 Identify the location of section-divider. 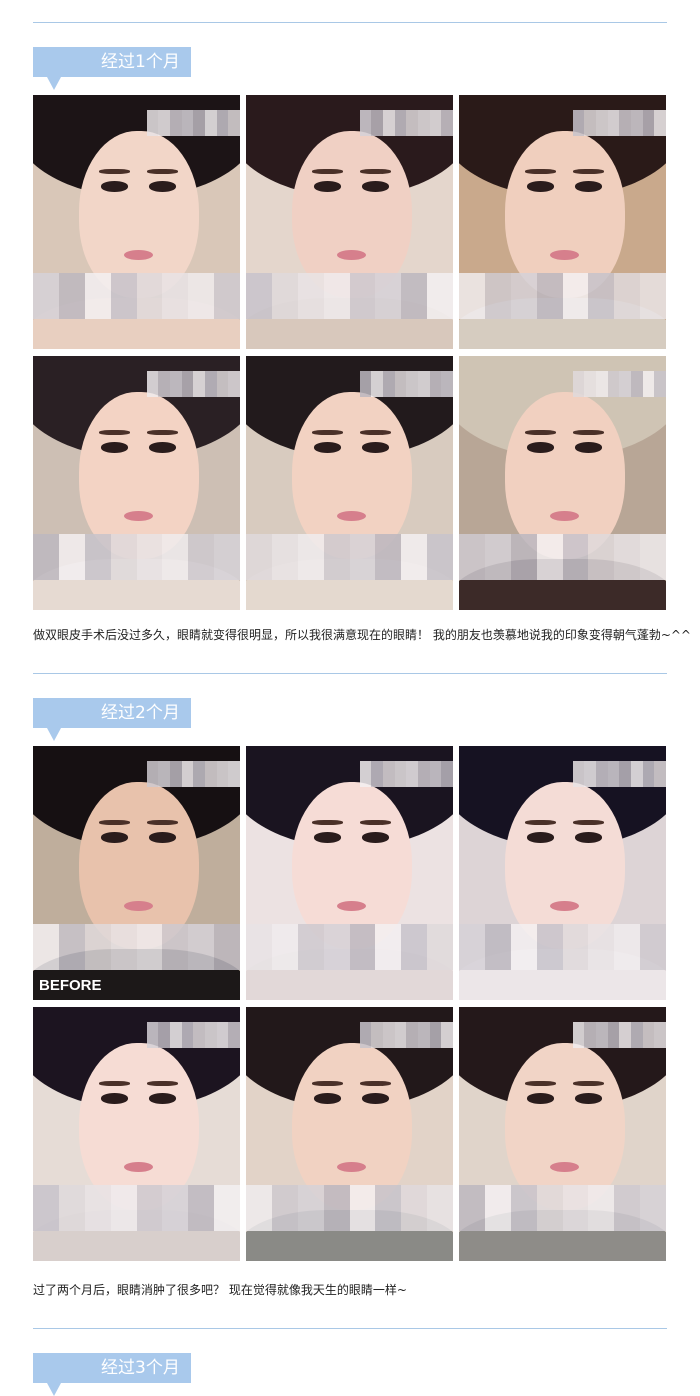
(350, 1328).